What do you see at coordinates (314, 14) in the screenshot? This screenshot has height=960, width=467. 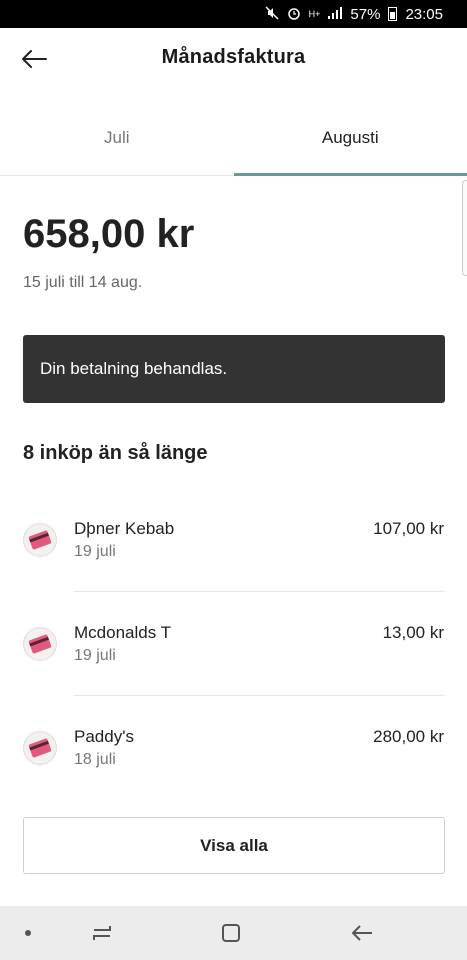 I see `network-type-label: H+` at bounding box center [314, 14].